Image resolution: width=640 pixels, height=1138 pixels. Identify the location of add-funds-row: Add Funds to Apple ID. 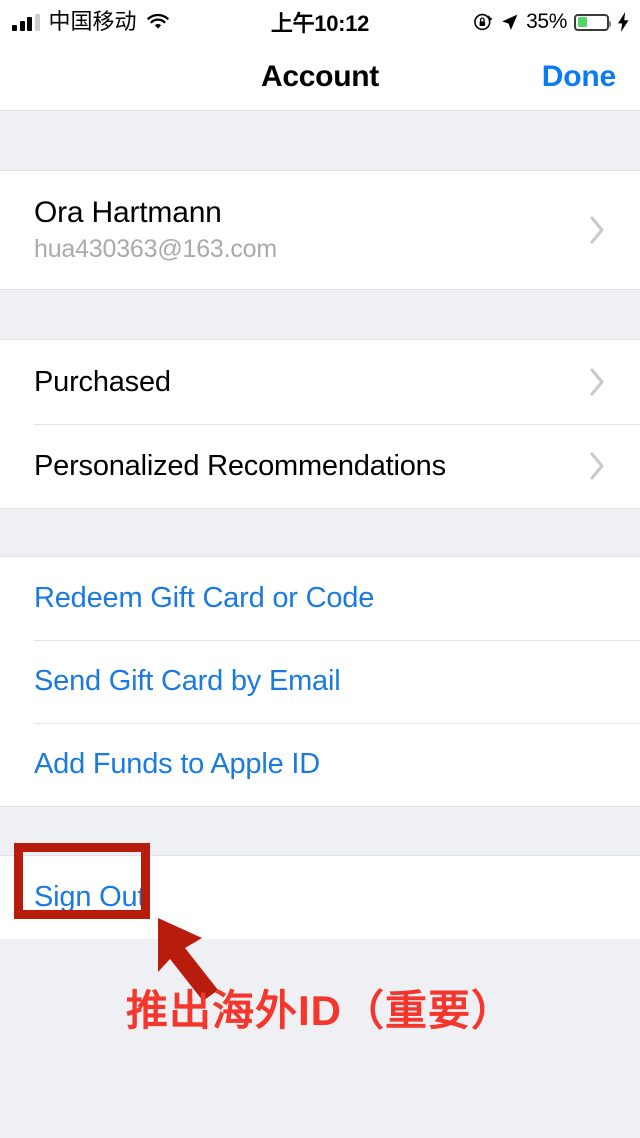
(320, 764).